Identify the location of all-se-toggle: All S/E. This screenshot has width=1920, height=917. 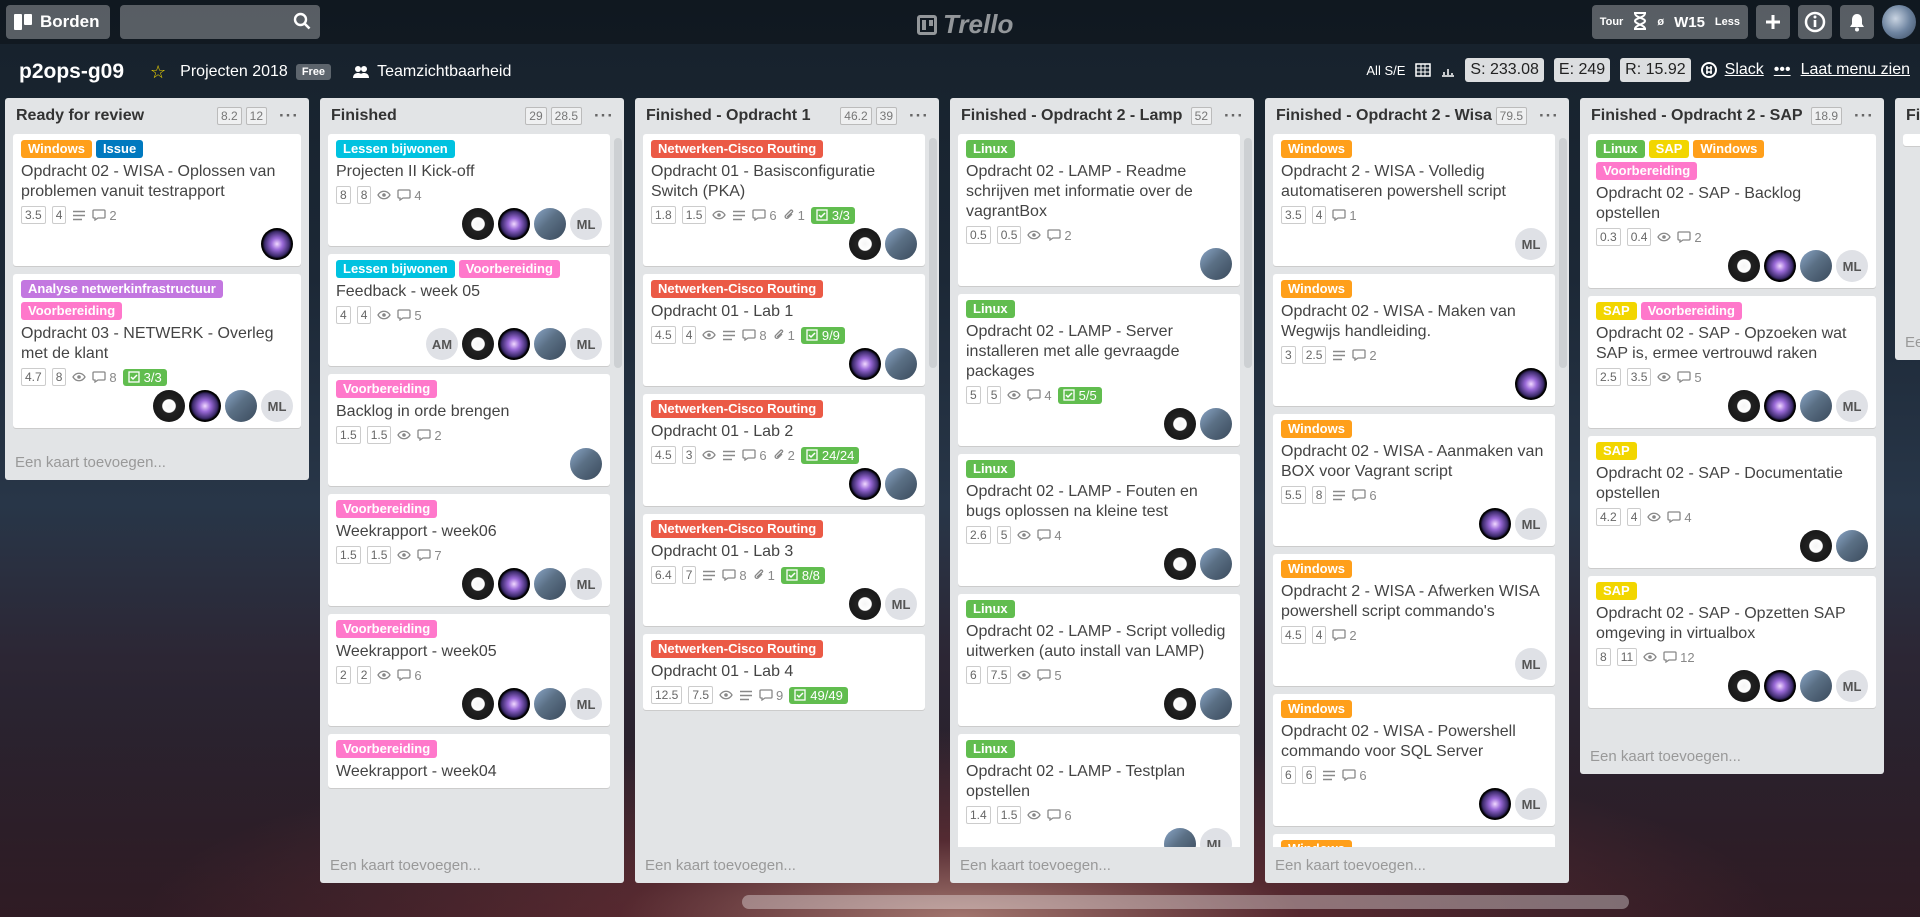
(1385, 70).